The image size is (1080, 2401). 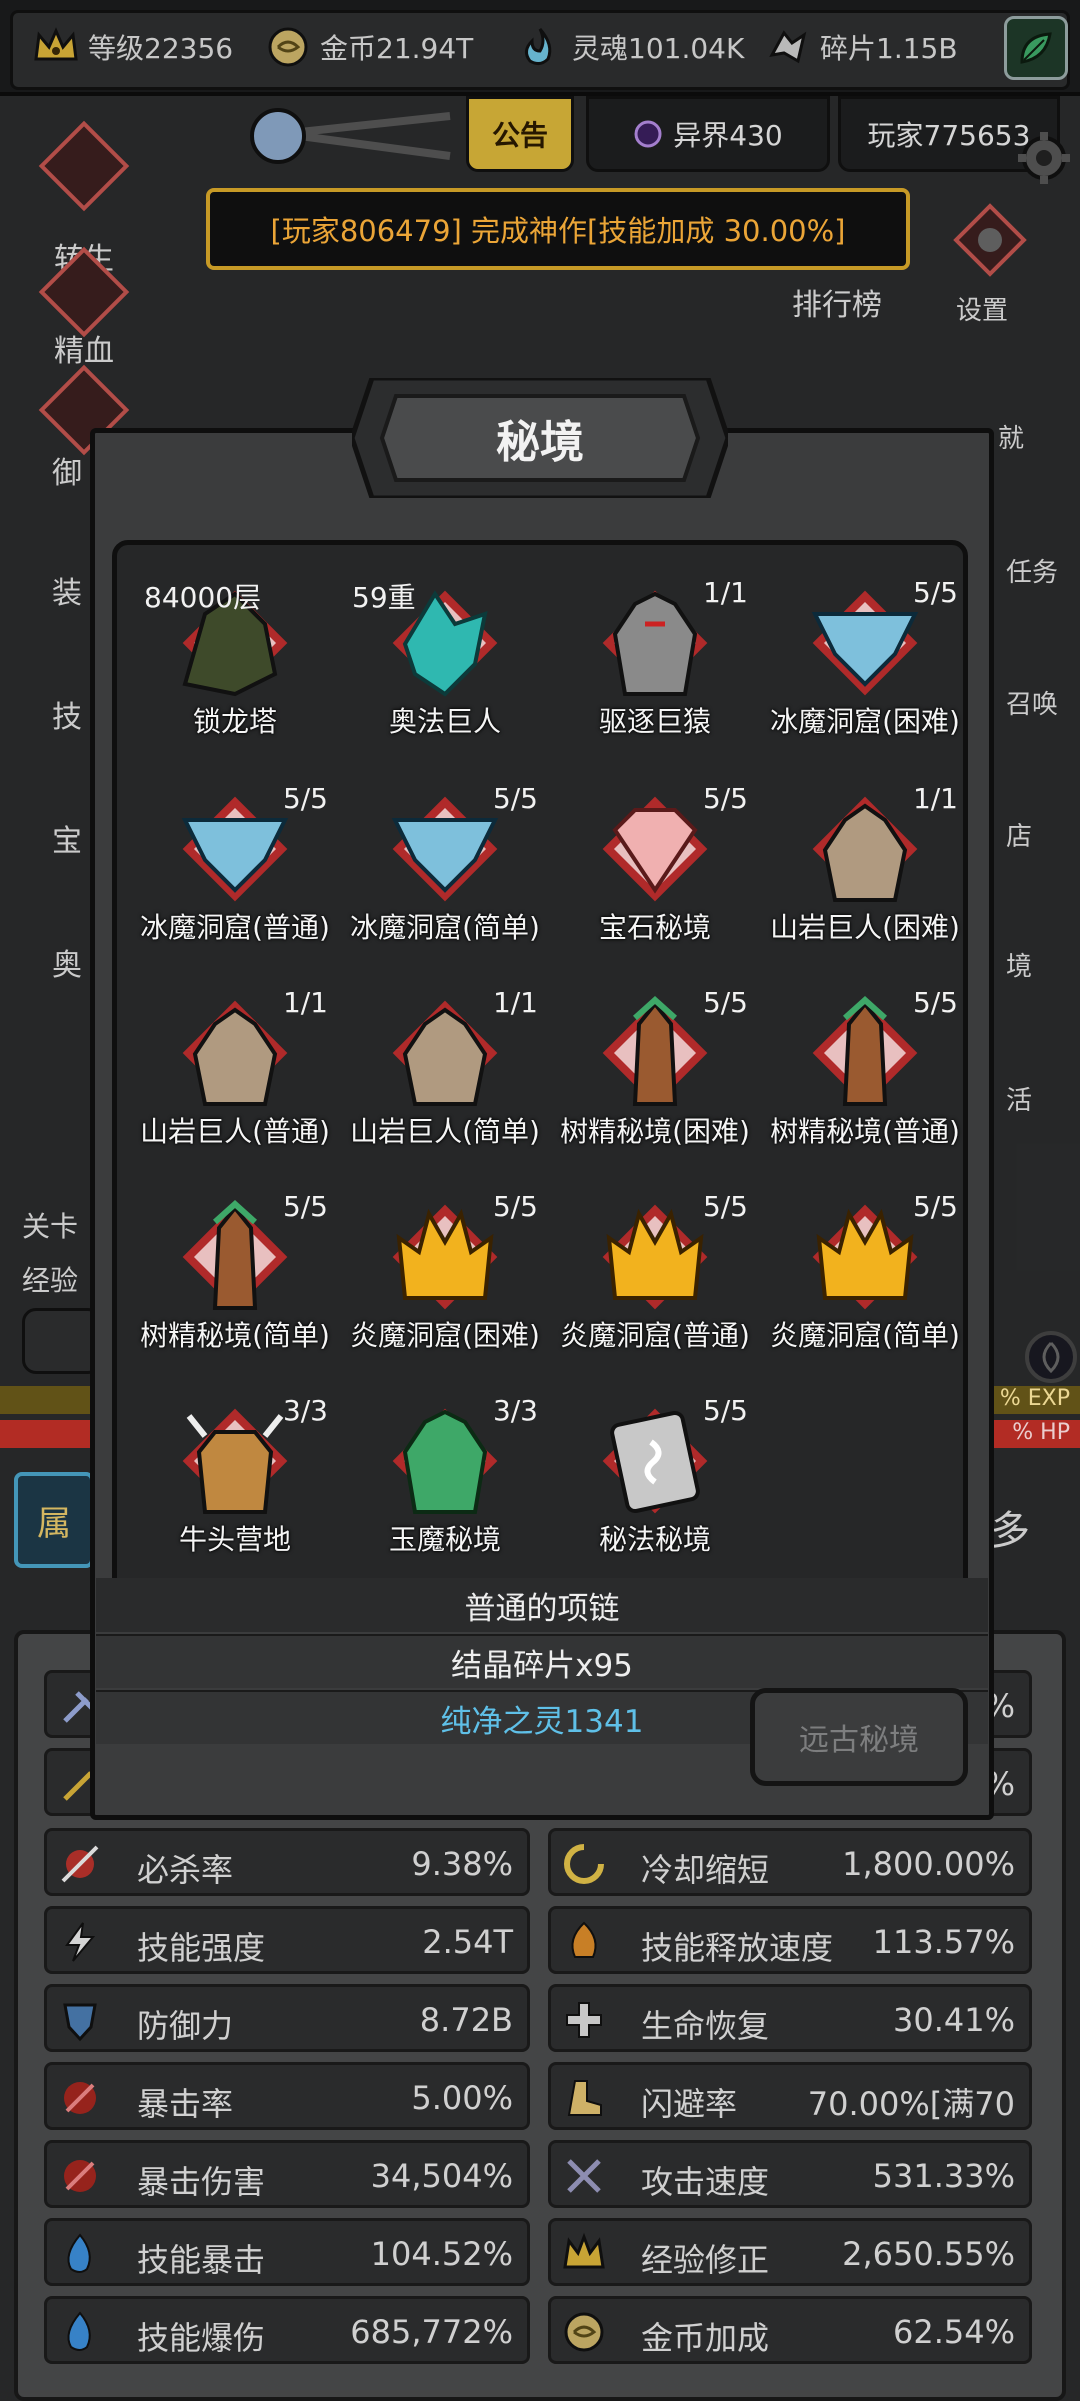 What do you see at coordinates (542, 1661) in the screenshot?
I see `reward-item-crystal-shard: 结晶碎片x95` at bounding box center [542, 1661].